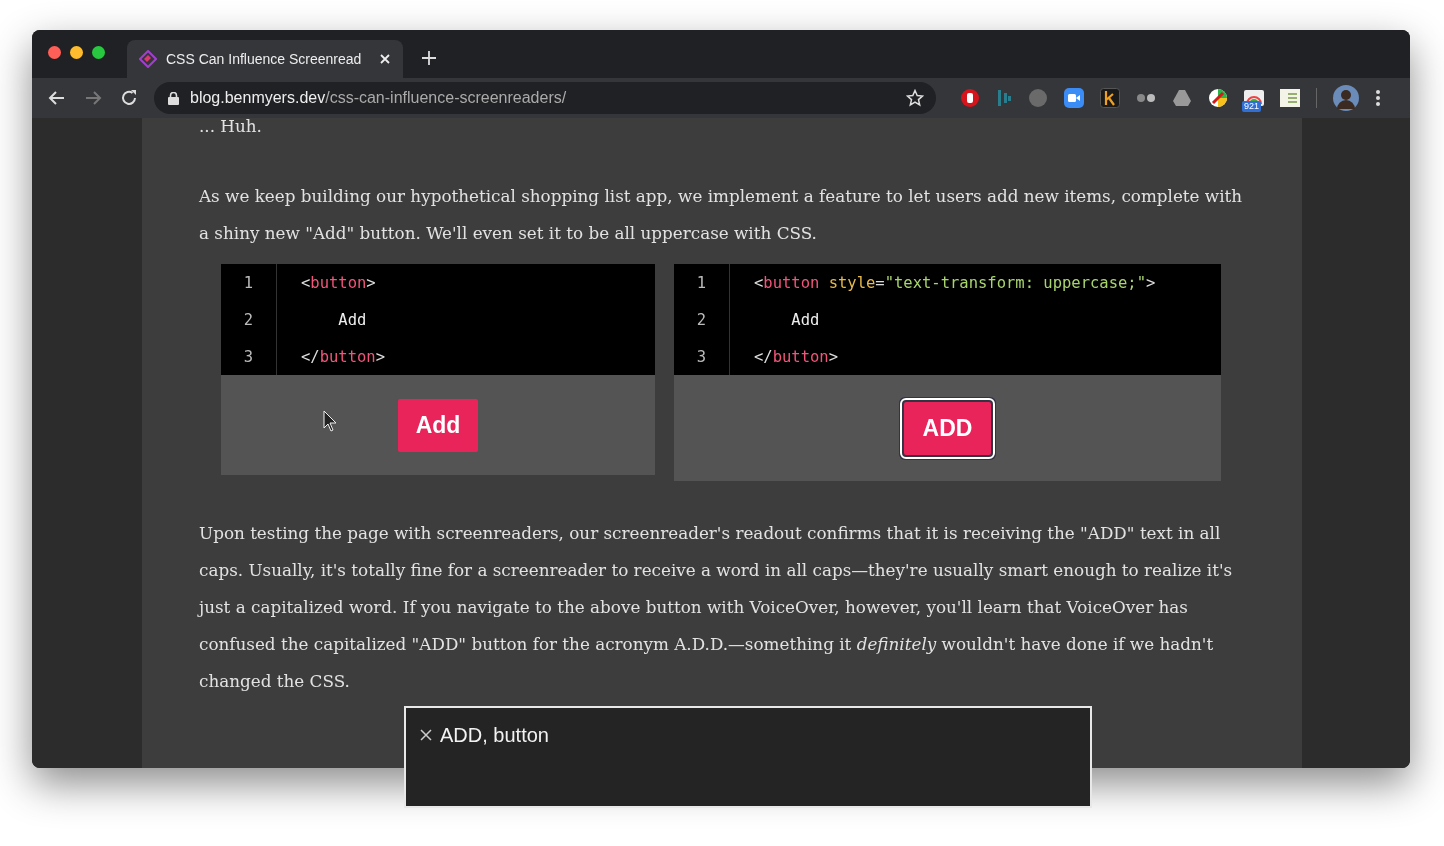 This screenshot has width=1444, height=846. I want to click on address-bar: blog.benmyers.dev/css-can-influence-screenreaders/, so click(545, 98).